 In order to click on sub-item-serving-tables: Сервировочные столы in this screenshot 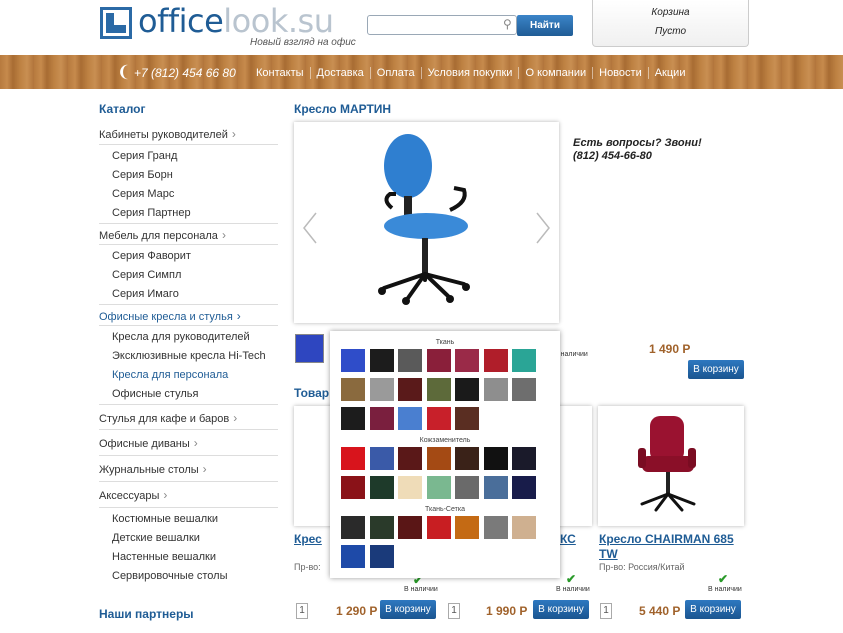, I will do `click(188, 576)`.